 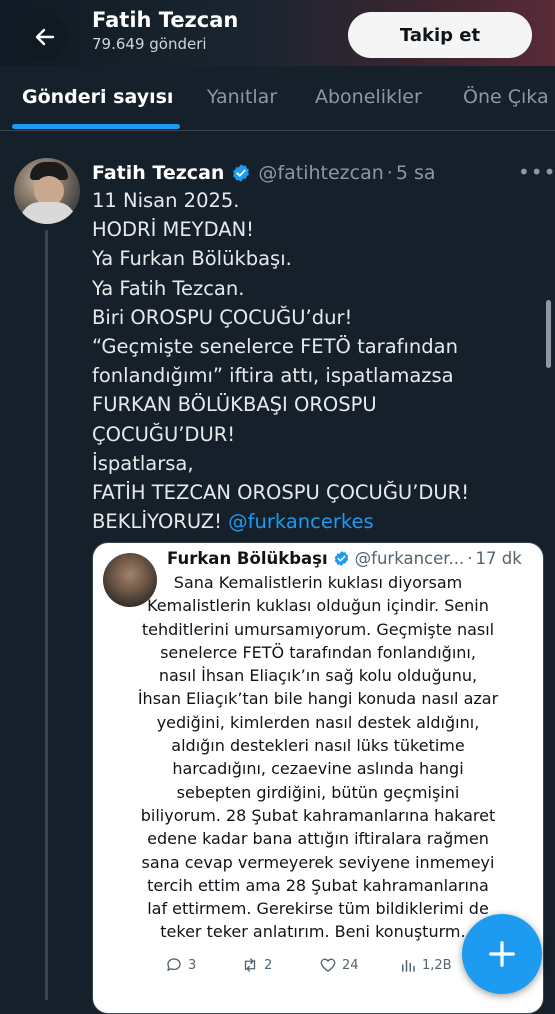 I want to click on quoted-line: tercih ettim ama 28 Şubat kahramanlarına, so click(x=318, y=885).